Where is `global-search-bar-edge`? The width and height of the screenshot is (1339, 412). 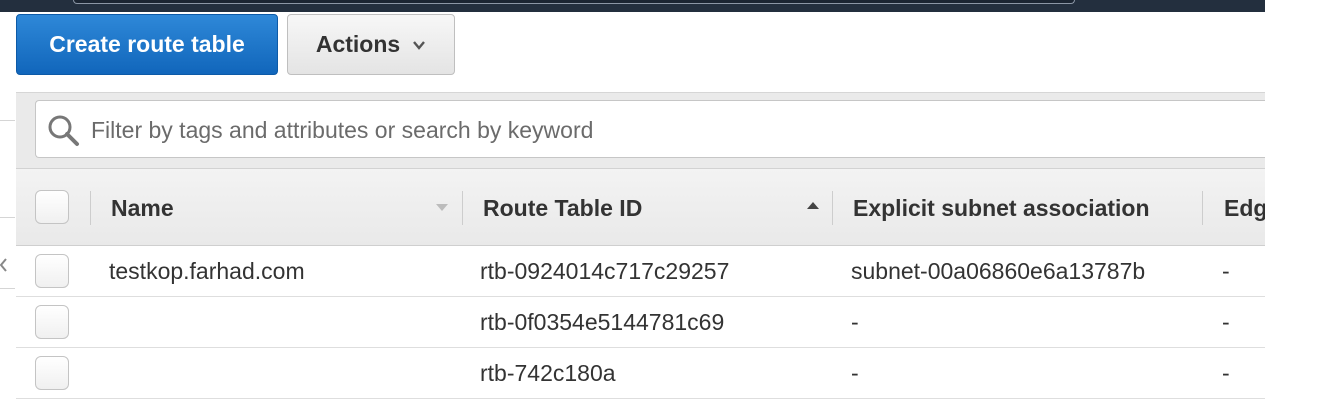
global-search-bar-edge is located at coordinates (574, 2).